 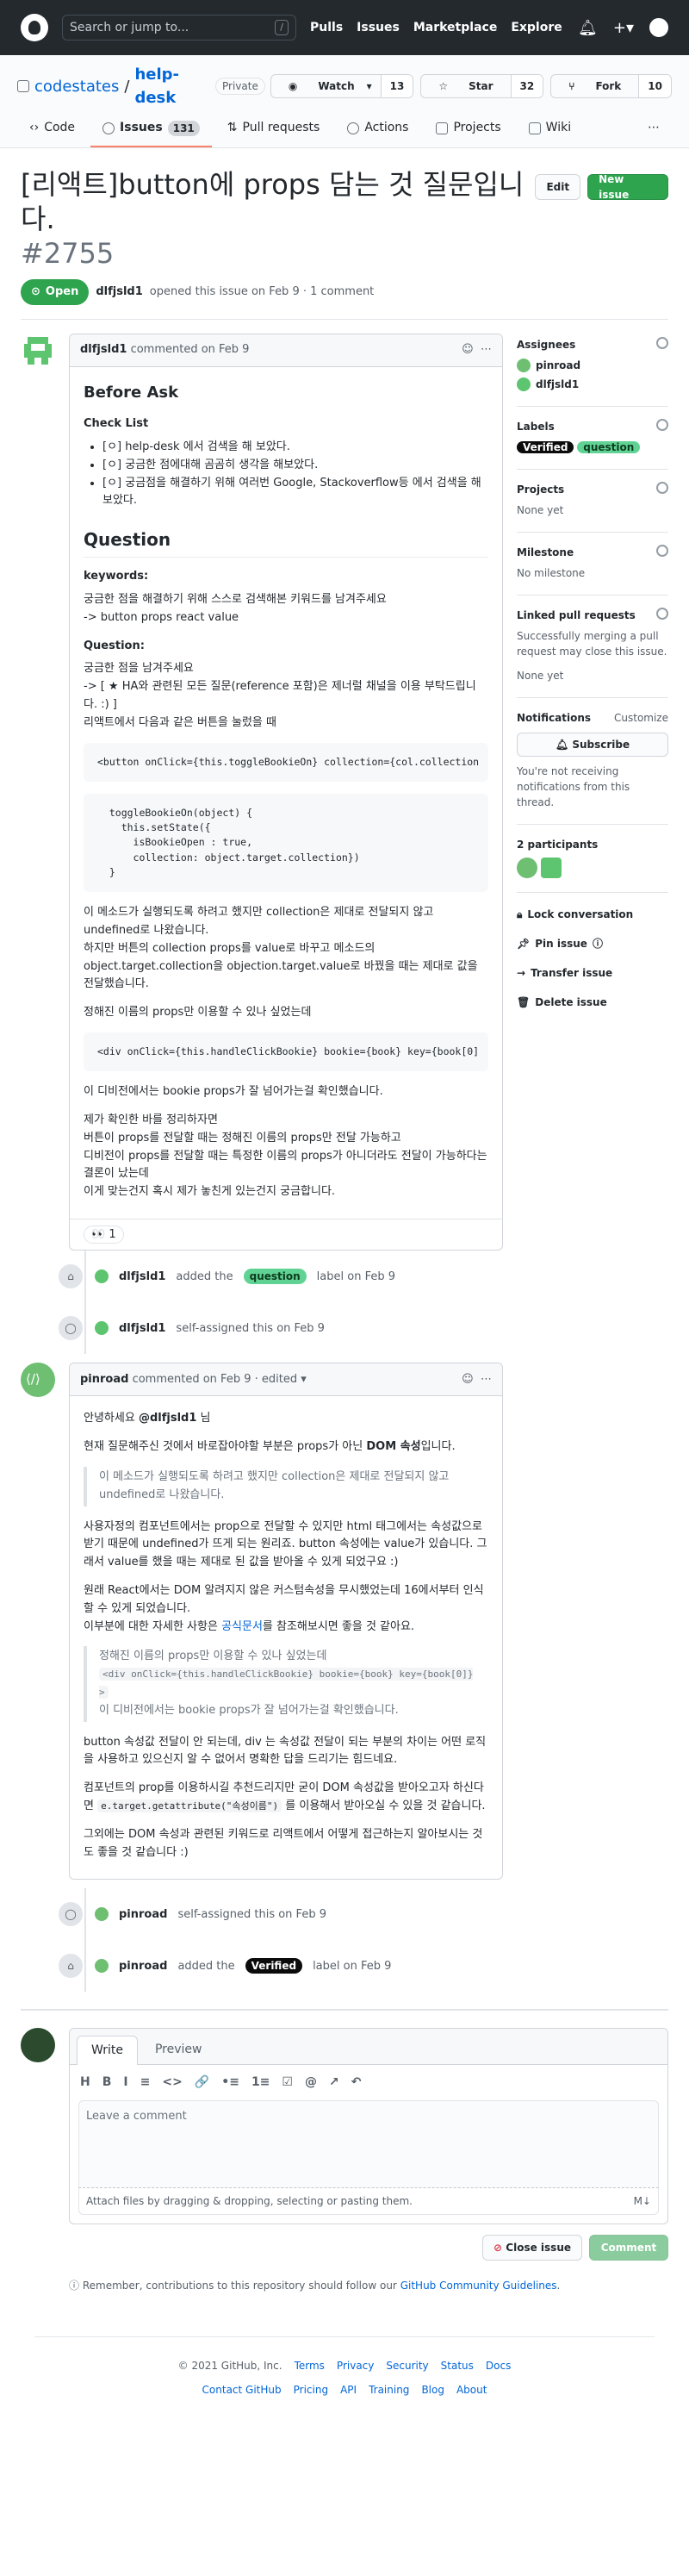 I want to click on footer-link: About, so click(x=471, y=2390).